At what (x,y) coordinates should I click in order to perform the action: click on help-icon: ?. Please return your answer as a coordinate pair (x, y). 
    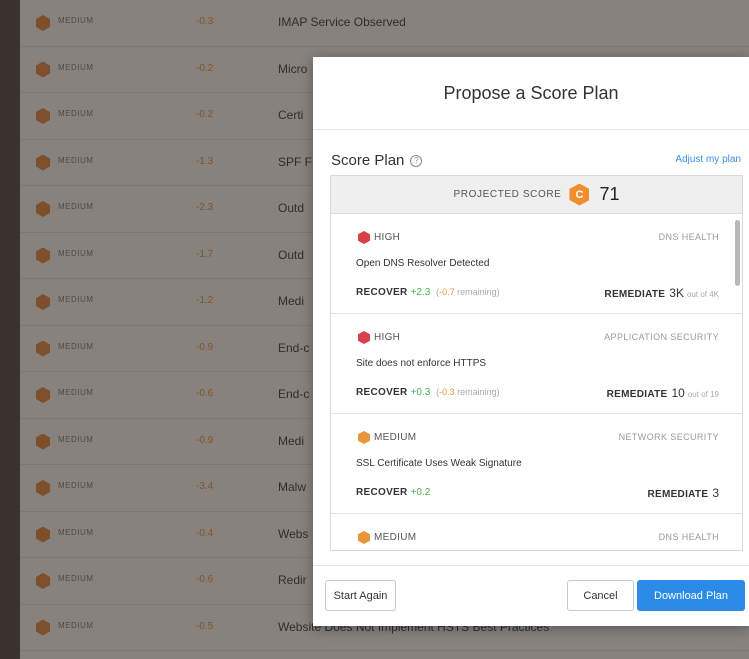
    Looking at the image, I should click on (416, 160).